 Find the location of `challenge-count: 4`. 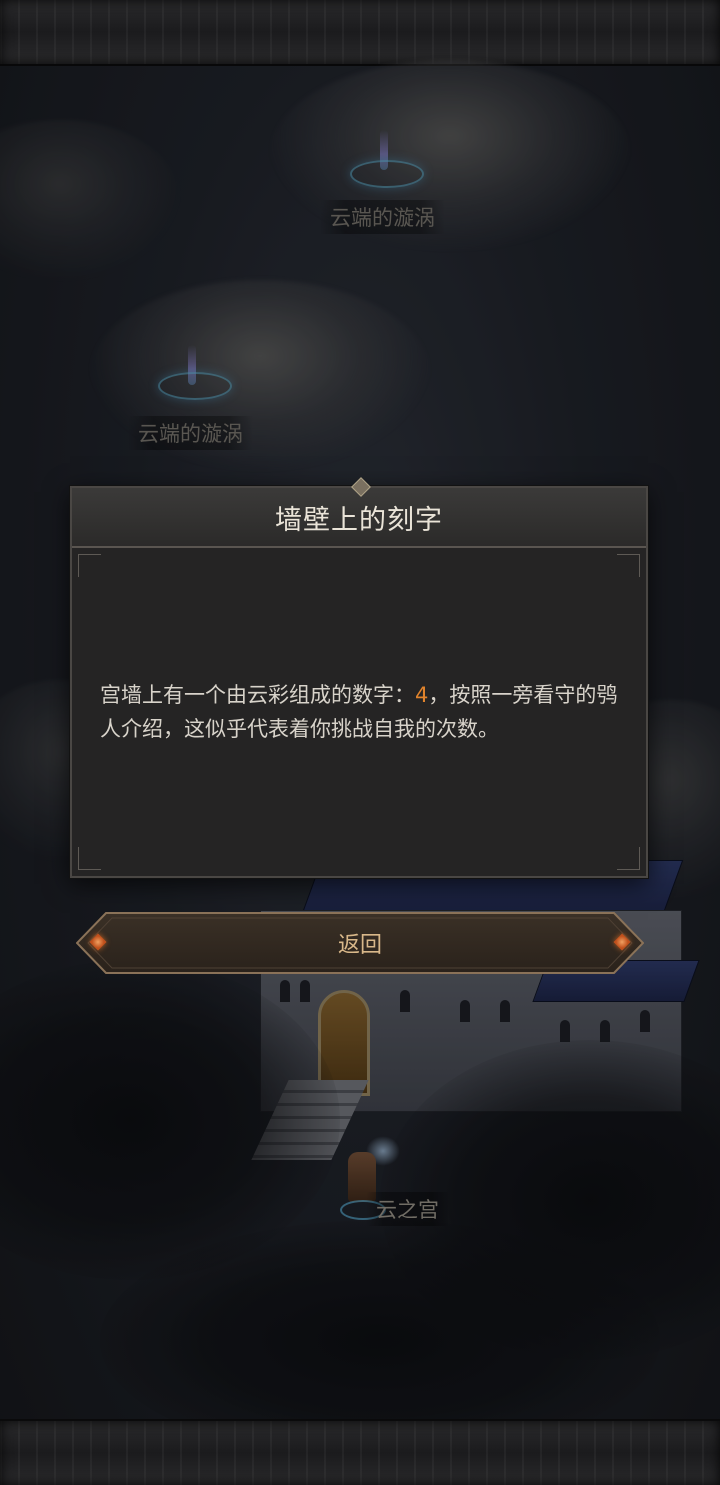

challenge-count: 4 is located at coordinates (422, 695).